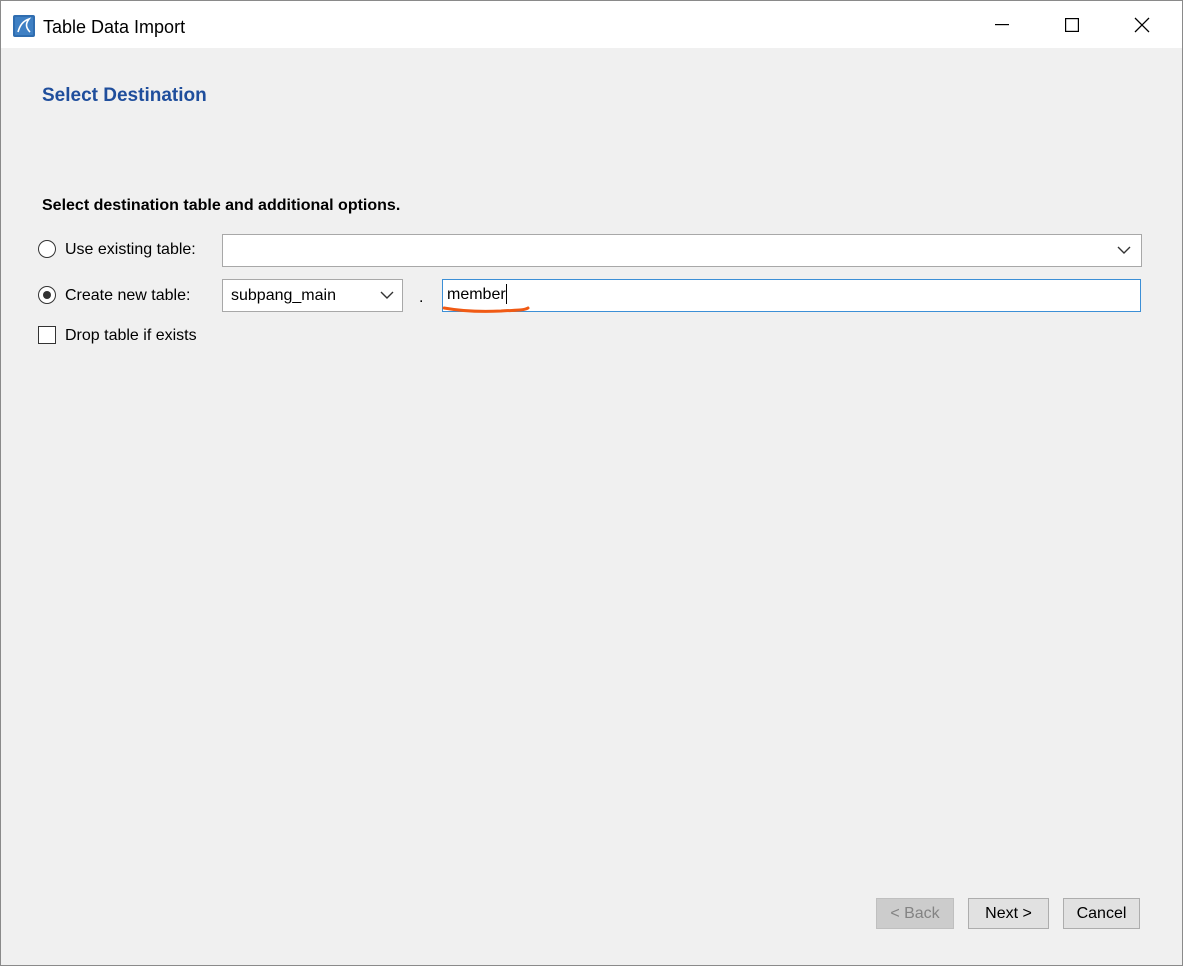  Describe the element at coordinates (682, 250) in the screenshot. I see `existing-table-dropdown` at that location.